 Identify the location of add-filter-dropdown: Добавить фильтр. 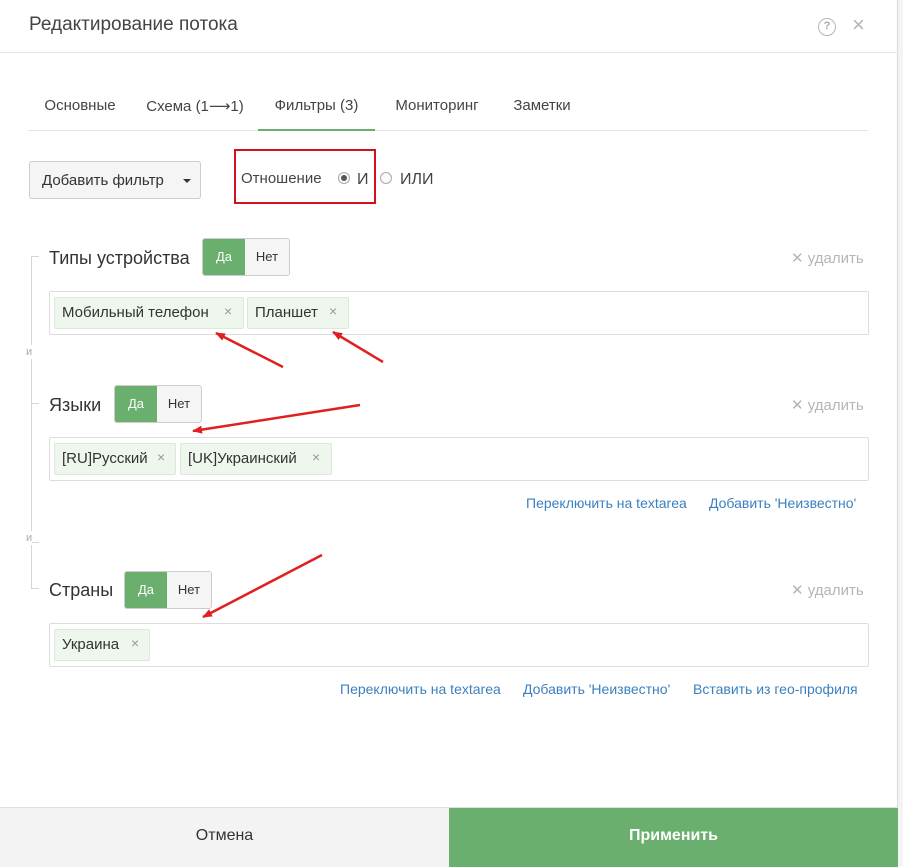
(115, 180).